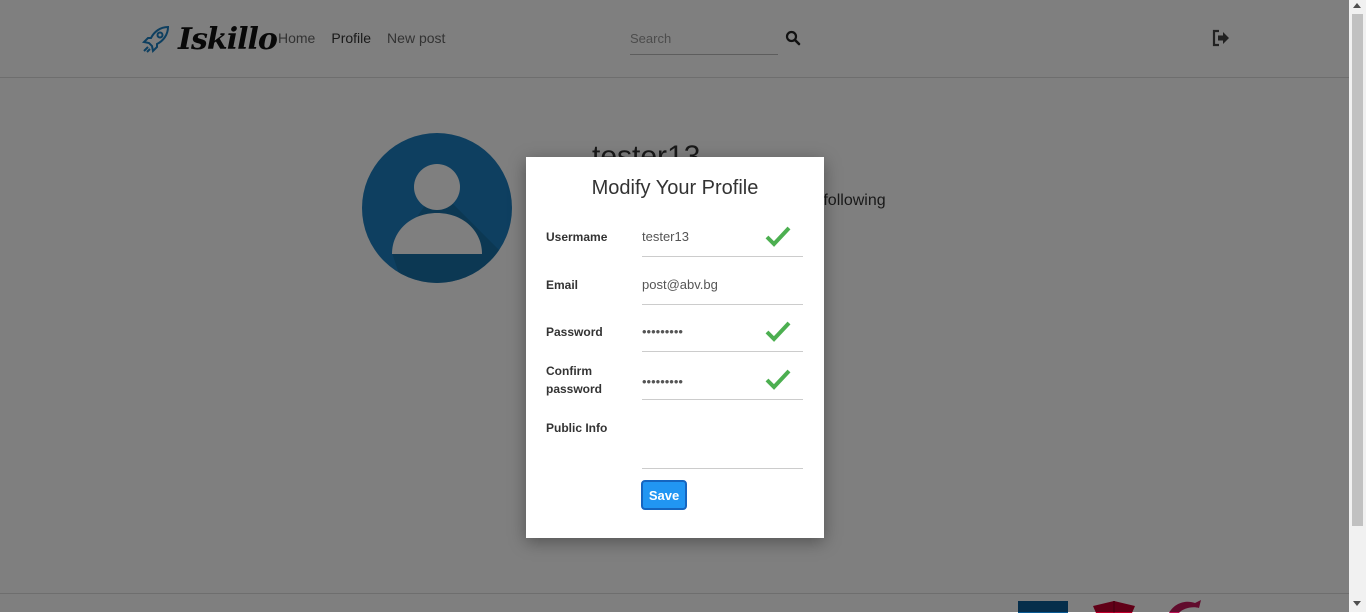 The image size is (1366, 613). What do you see at coordinates (697, 331) in the screenshot?
I see `password-input` at bounding box center [697, 331].